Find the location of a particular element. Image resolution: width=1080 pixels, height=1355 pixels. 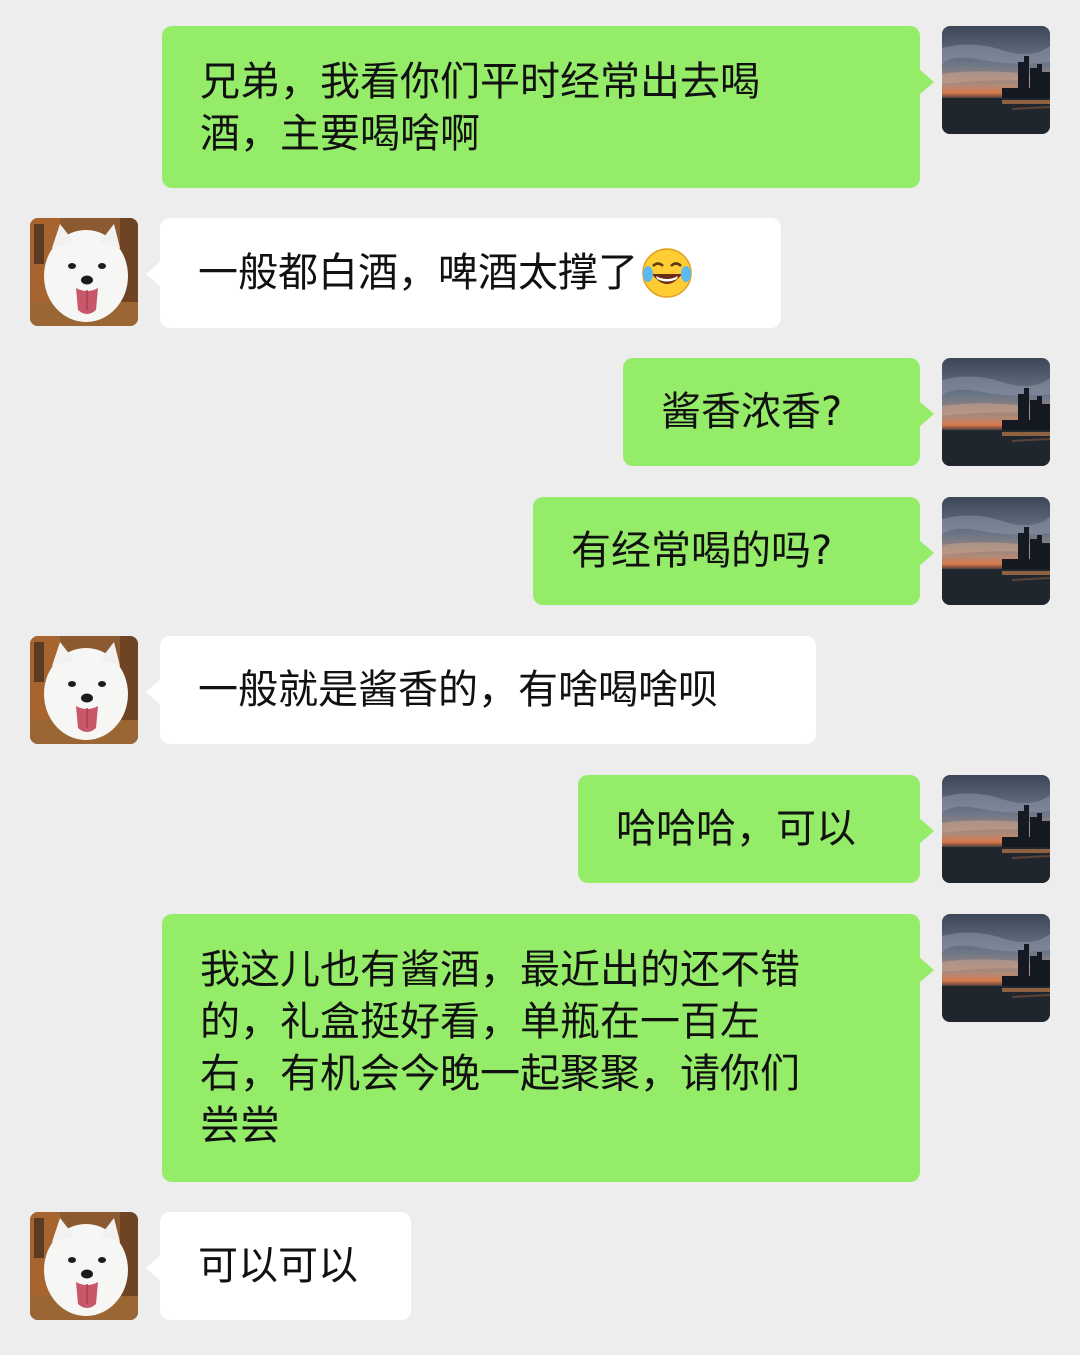

my-message-bubble: 哈哈哈，可以 is located at coordinates (756, 829).